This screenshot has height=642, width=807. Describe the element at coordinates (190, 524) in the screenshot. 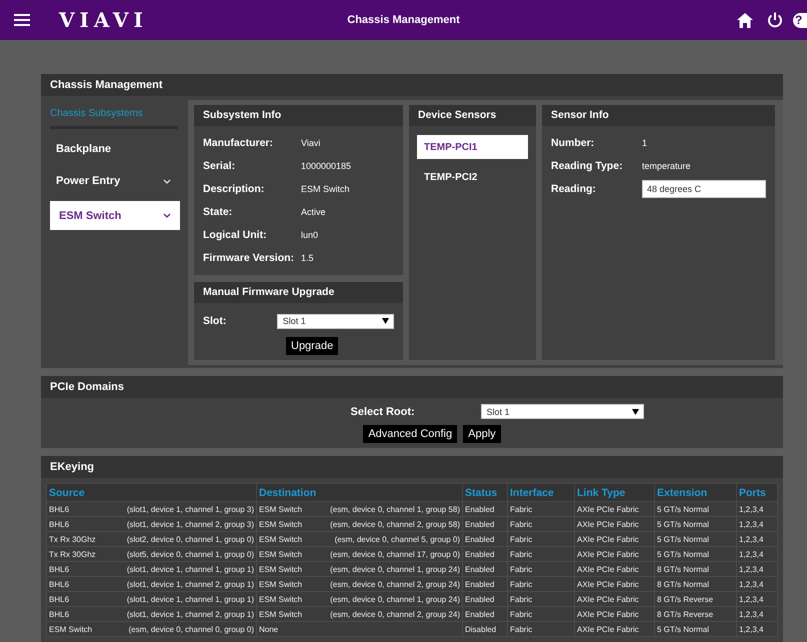

I see `table-cell: (slot1, device 1, channel 2, group 3)` at that location.